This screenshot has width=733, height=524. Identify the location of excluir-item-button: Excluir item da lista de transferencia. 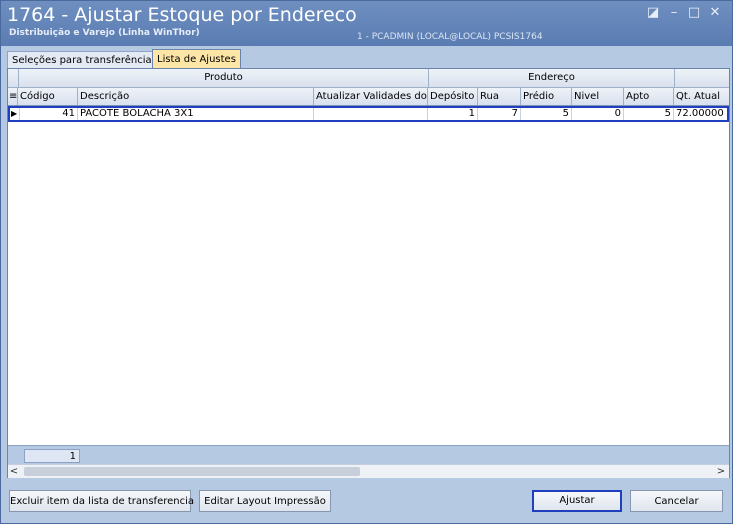
(101, 501).